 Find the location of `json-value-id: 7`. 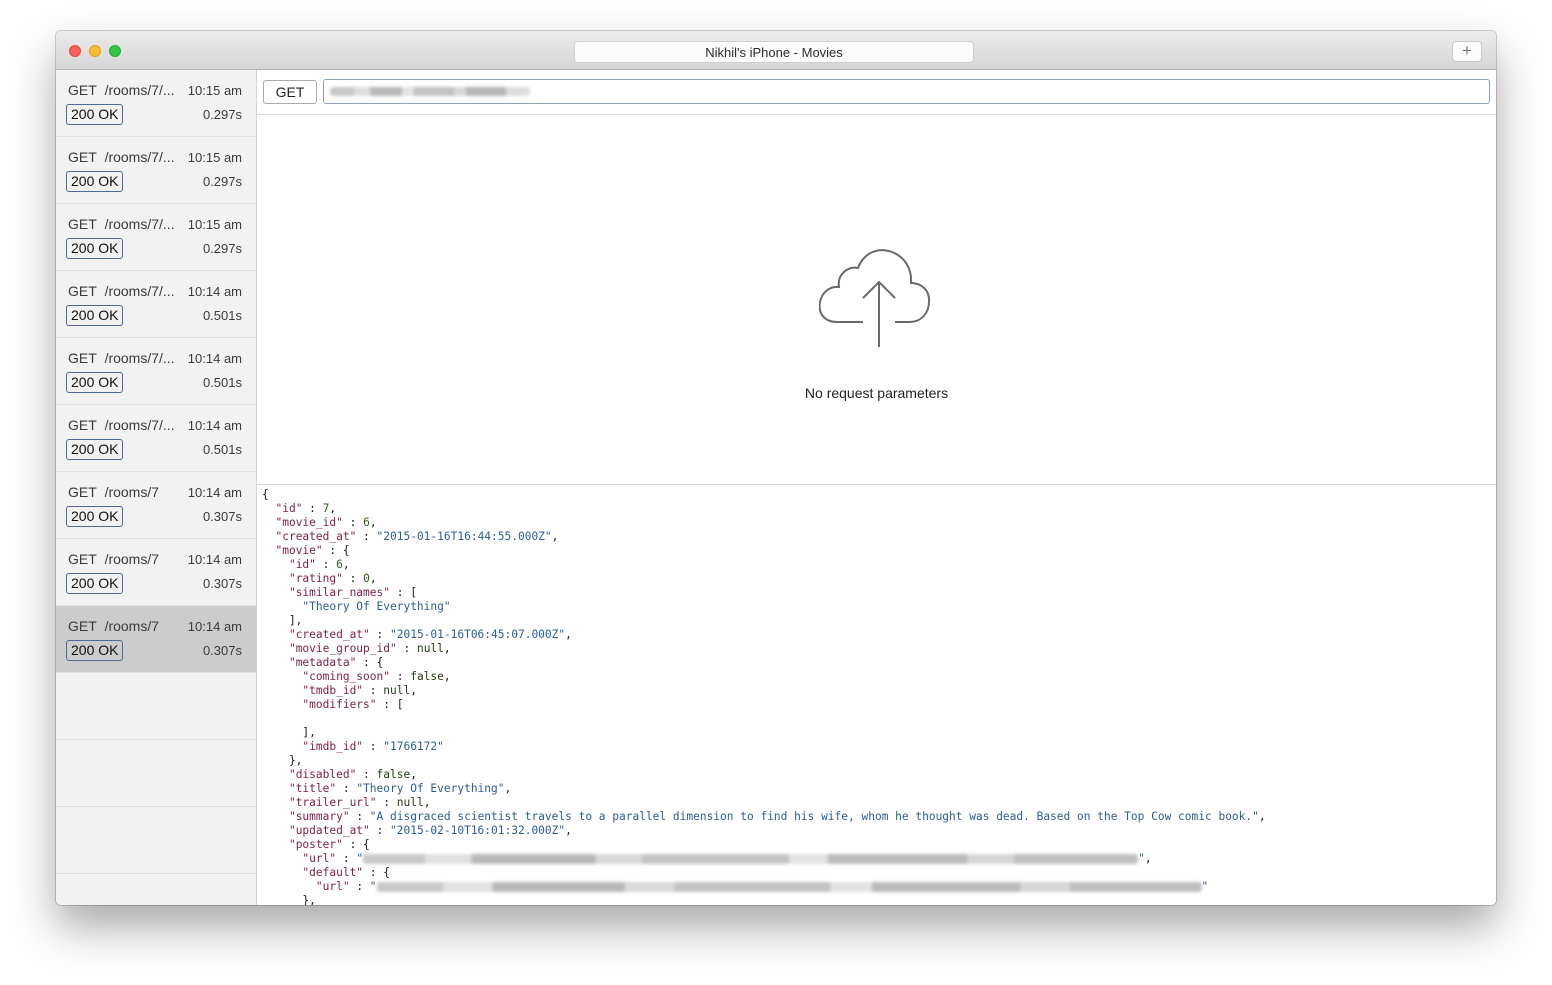

json-value-id: 7 is located at coordinates (326, 508).